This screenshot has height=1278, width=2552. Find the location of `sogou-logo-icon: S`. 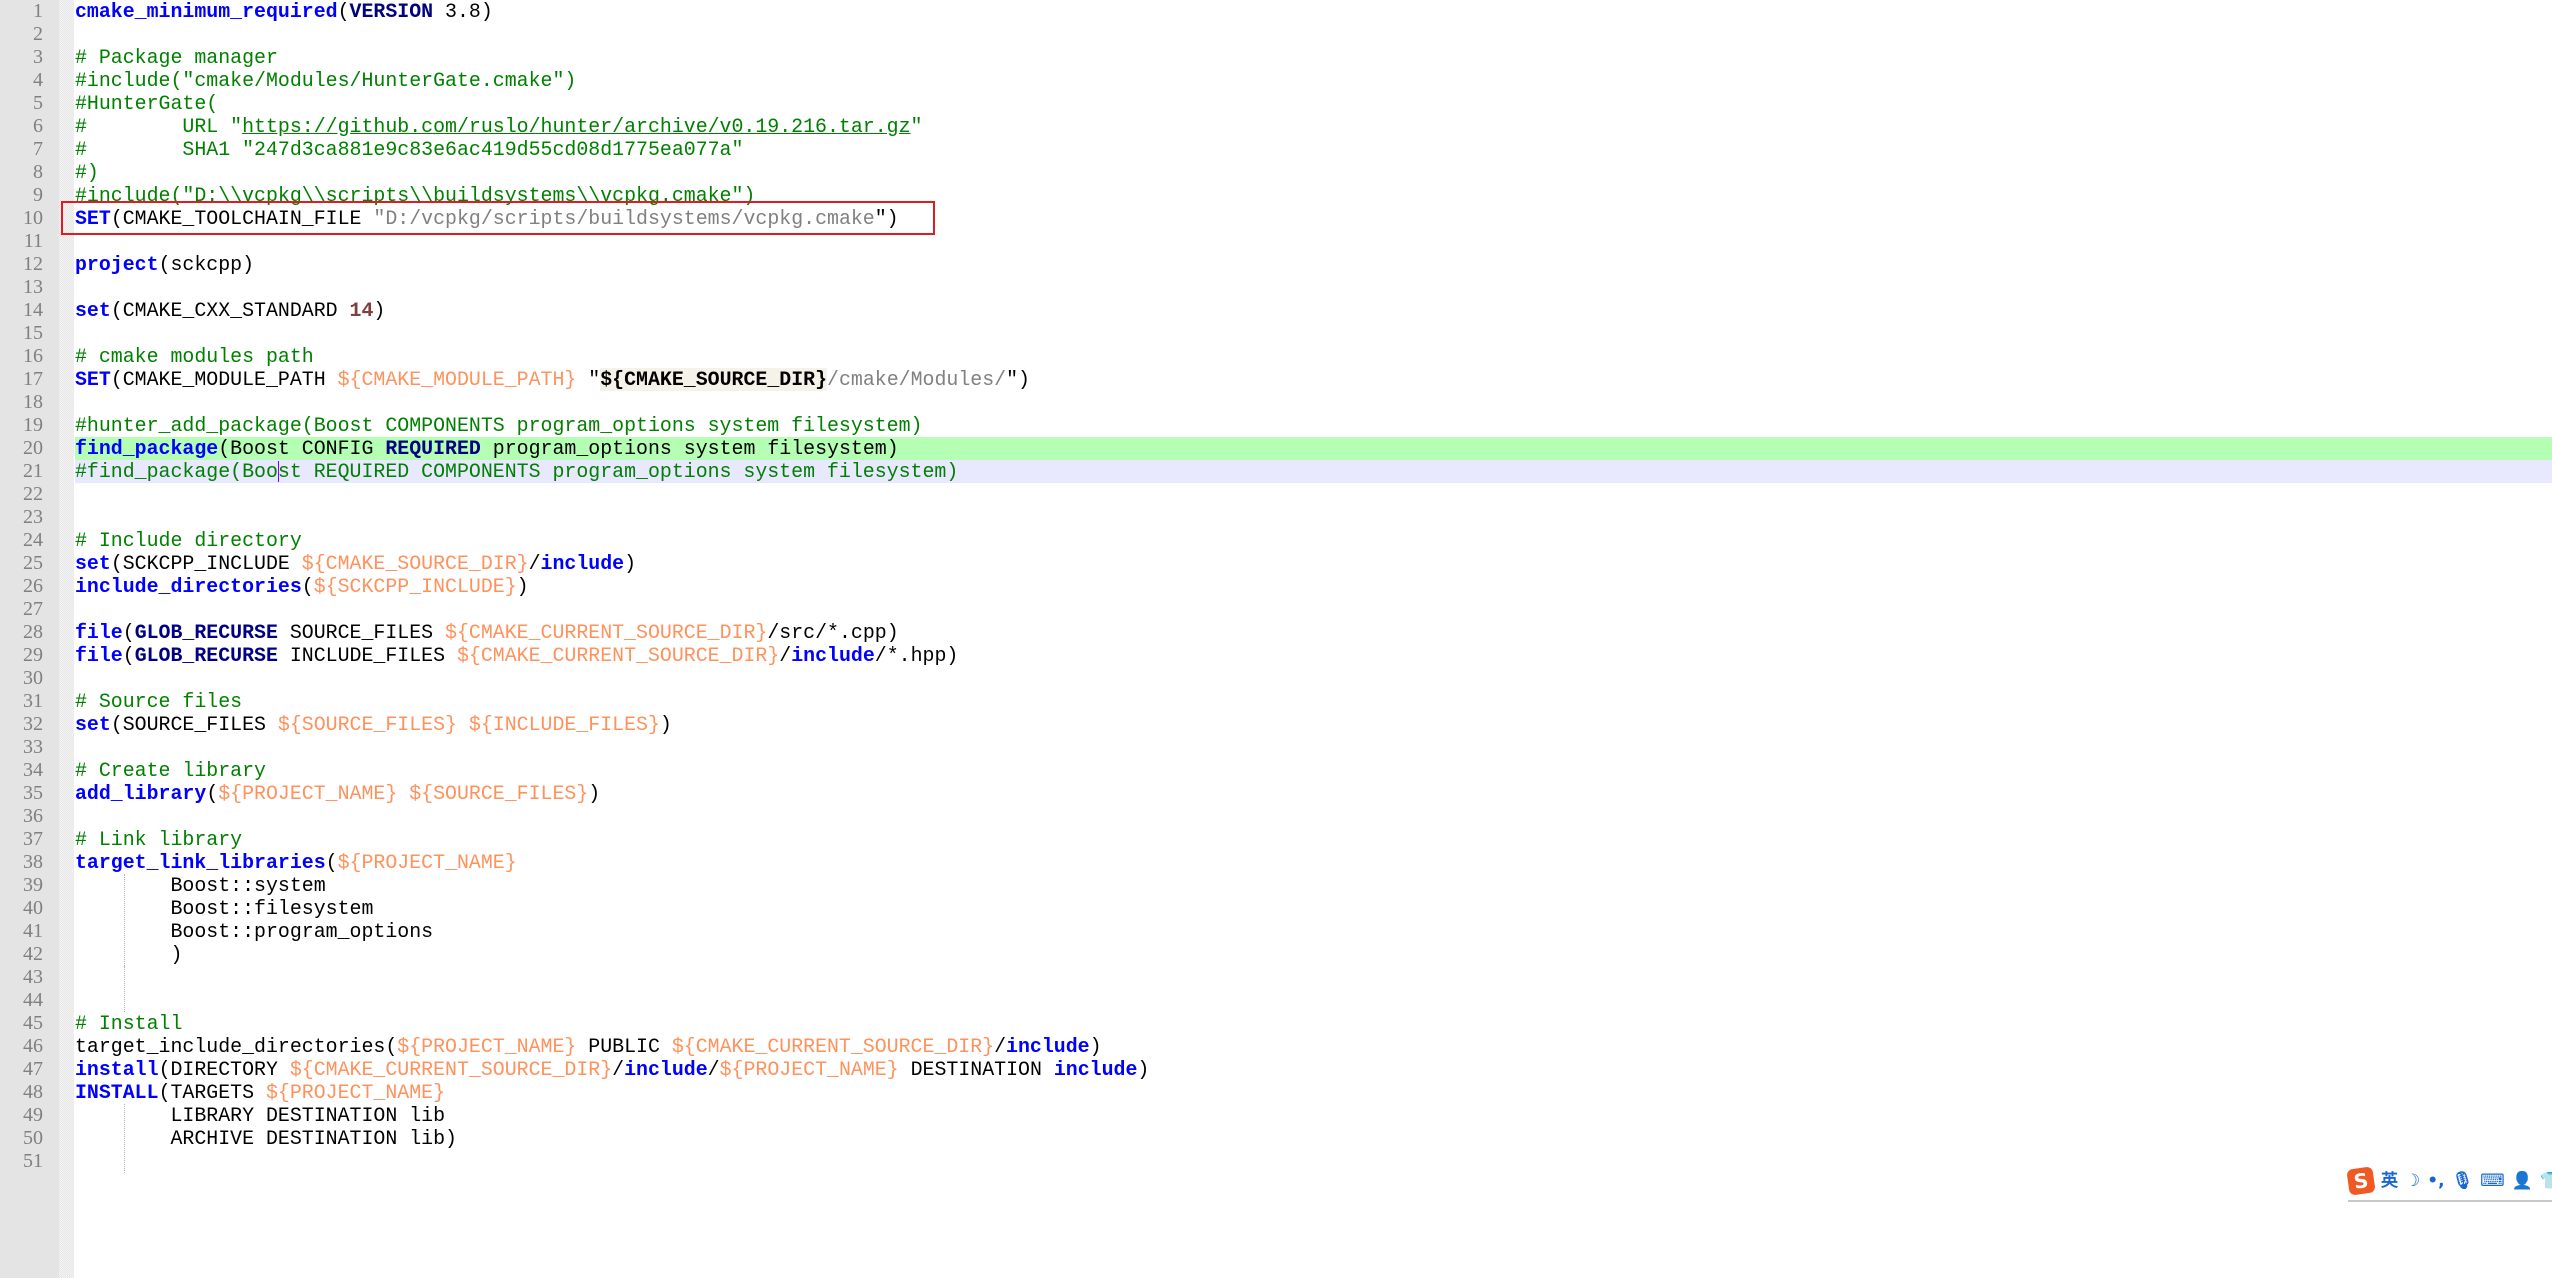

sogou-logo-icon: S is located at coordinates (2361, 1181).